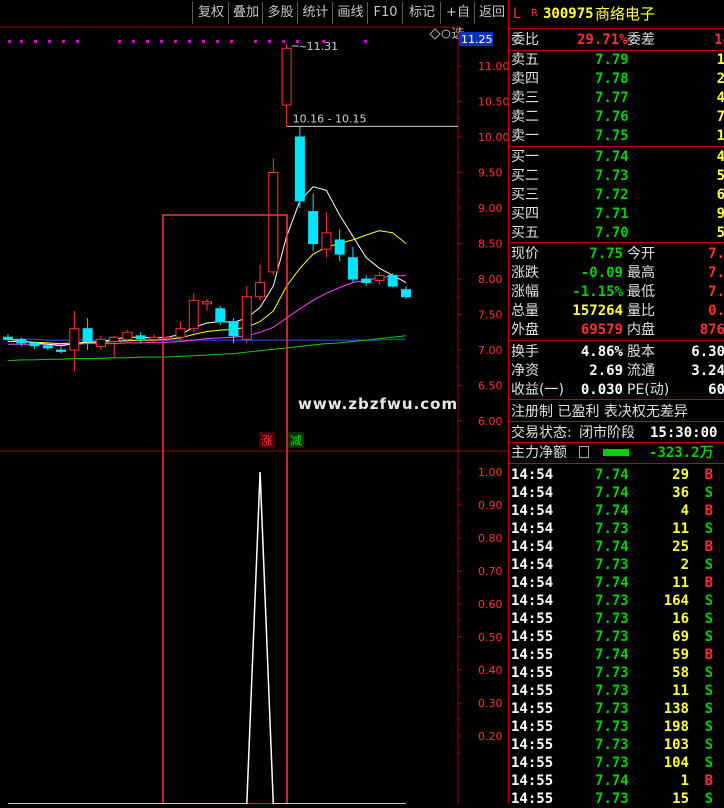 This screenshot has height=808, width=724. What do you see at coordinates (616, 214) in the screenshot?
I see `buy-level-row: 买四 7.71 9` at bounding box center [616, 214].